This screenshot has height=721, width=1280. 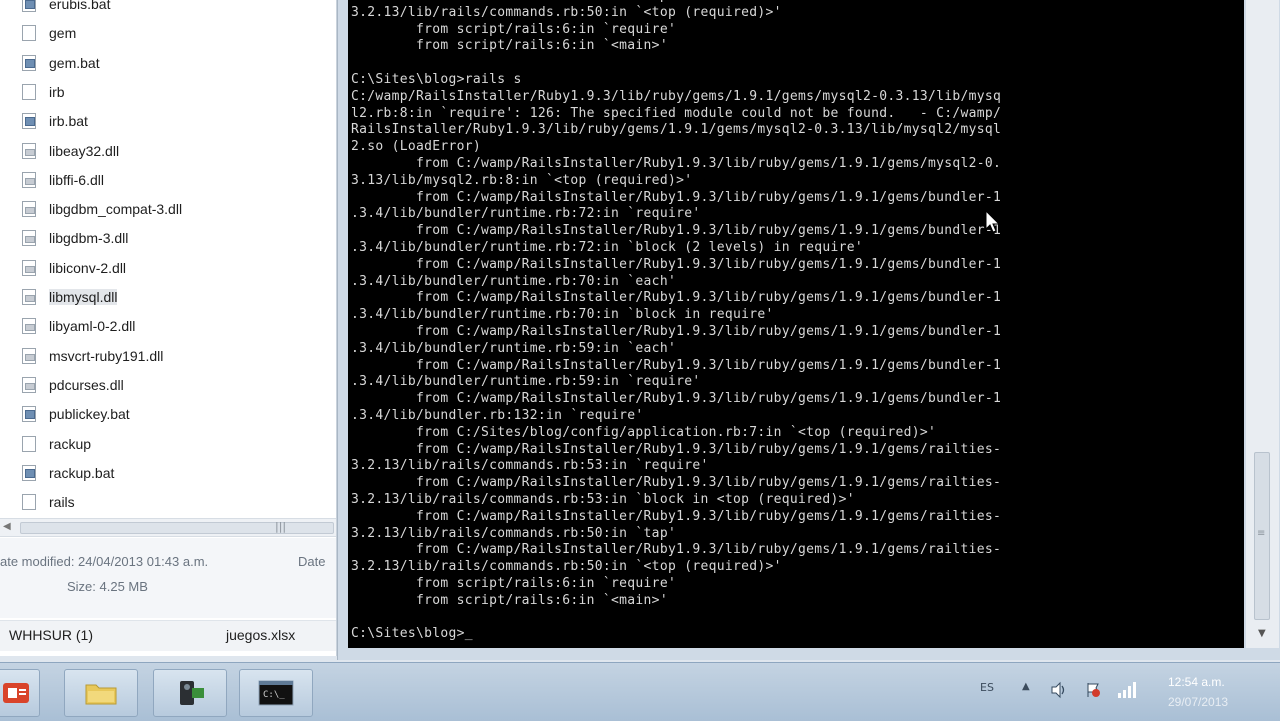 What do you see at coordinates (104, 561) in the screenshot?
I see `date-modified-label: ate modified: 24/04/2013 01:43 a.m.` at bounding box center [104, 561].